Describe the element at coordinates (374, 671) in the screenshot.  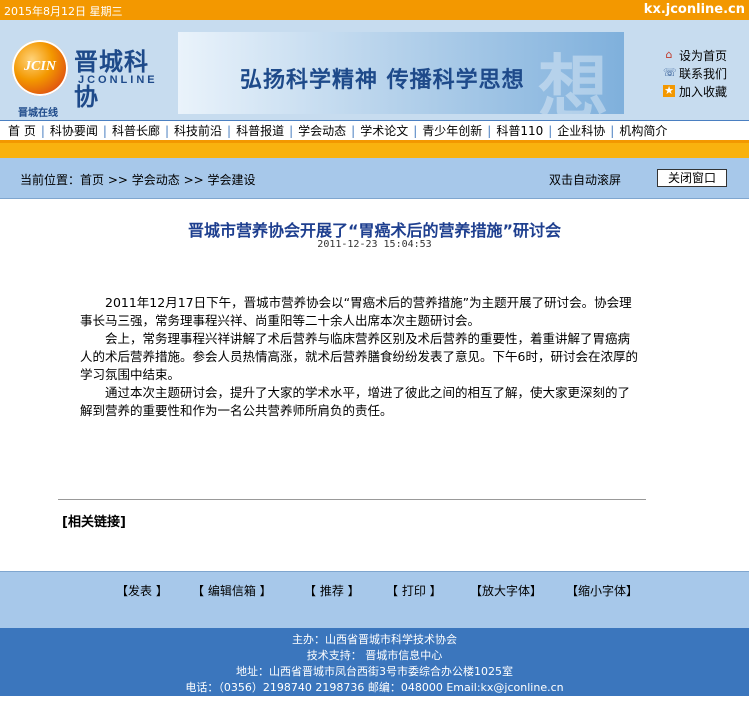
I see `footer-address: 地址：山西省晋城市凤台西街3号市委综合办公楼1025室` at that location.